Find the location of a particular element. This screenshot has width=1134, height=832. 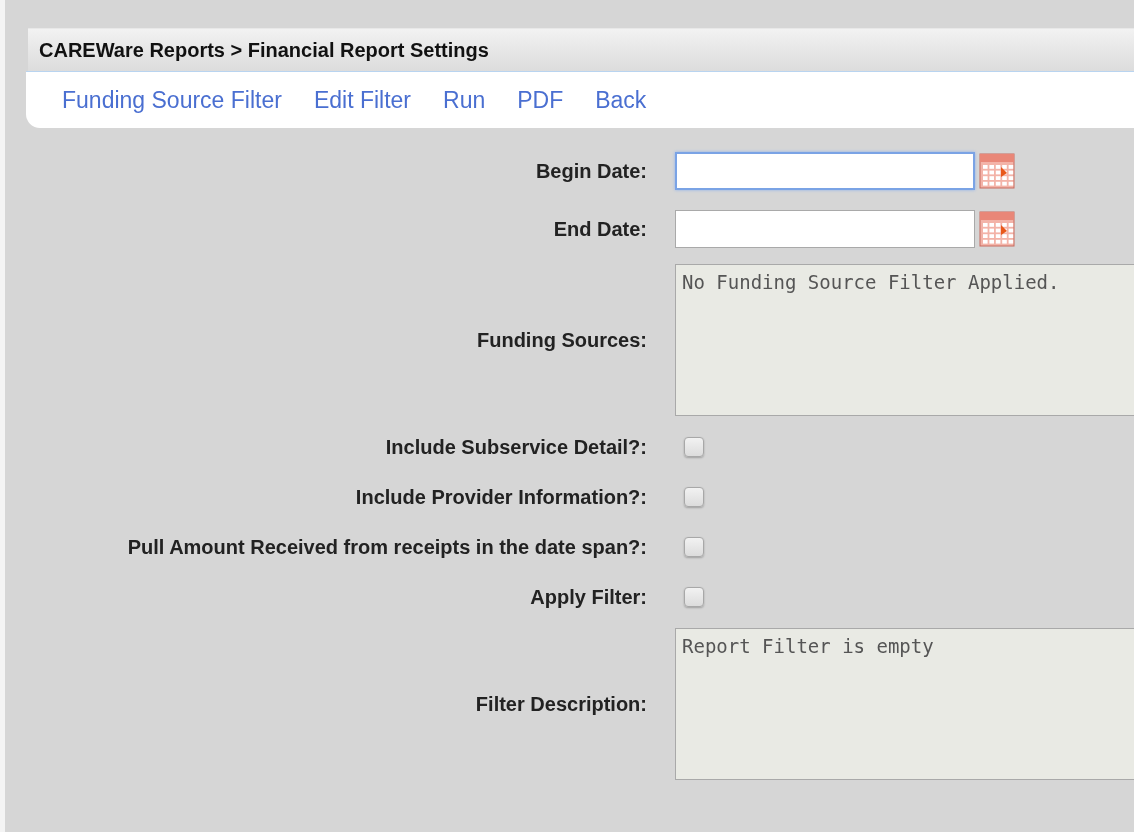

text-area: Report Filter is empty is located at coordinates (904, 704).